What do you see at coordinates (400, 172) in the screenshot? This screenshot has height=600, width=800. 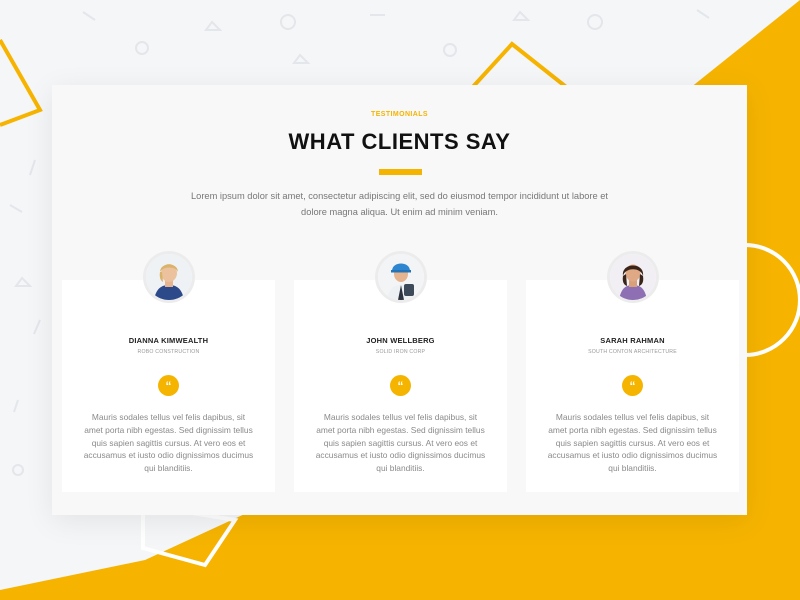 I see `title-underline` at bounding box center [400, 172].